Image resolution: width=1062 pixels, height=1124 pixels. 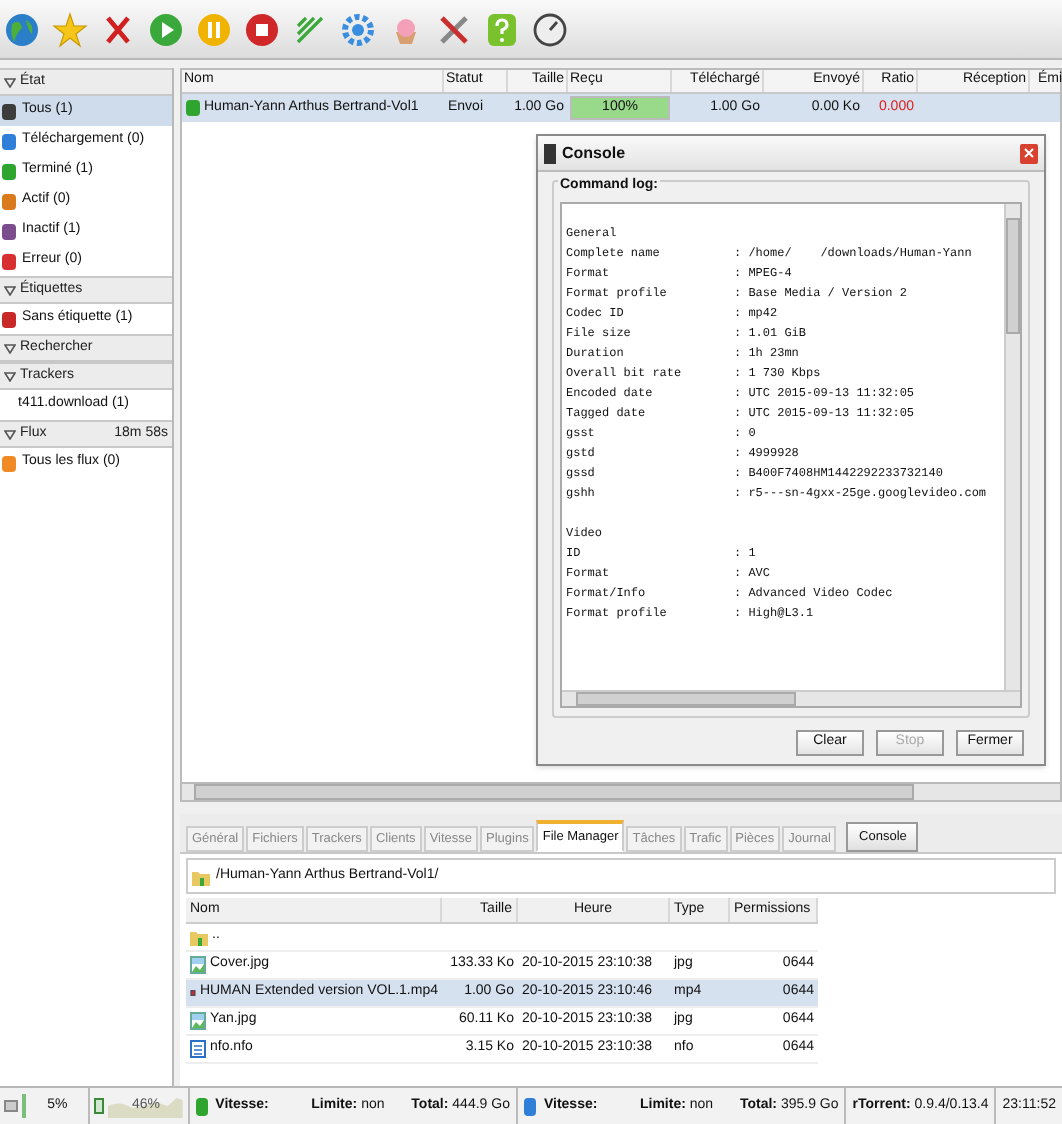 What do you see at coordinates (99, 1106) in the screenshot?
I see `cpu-icon` at bounding box center [99, 1106].